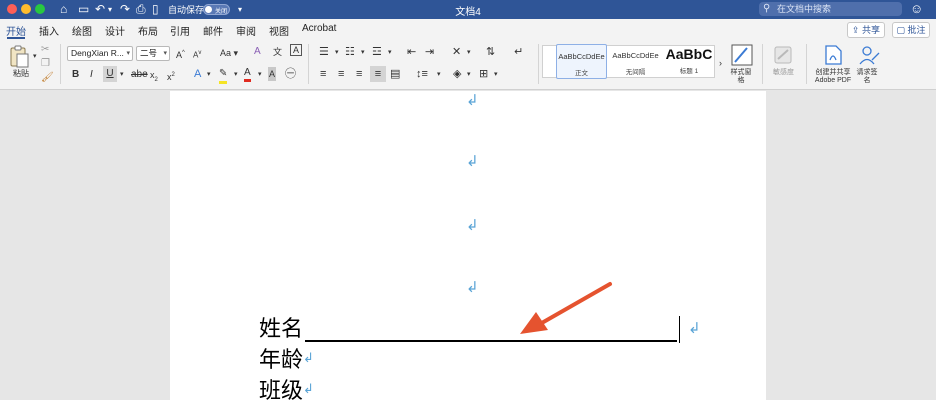  What do you see at coordinates (213, 30) in the screenshot?
I see `tab-mailings: 邮件` at bounding box center [213, 30].